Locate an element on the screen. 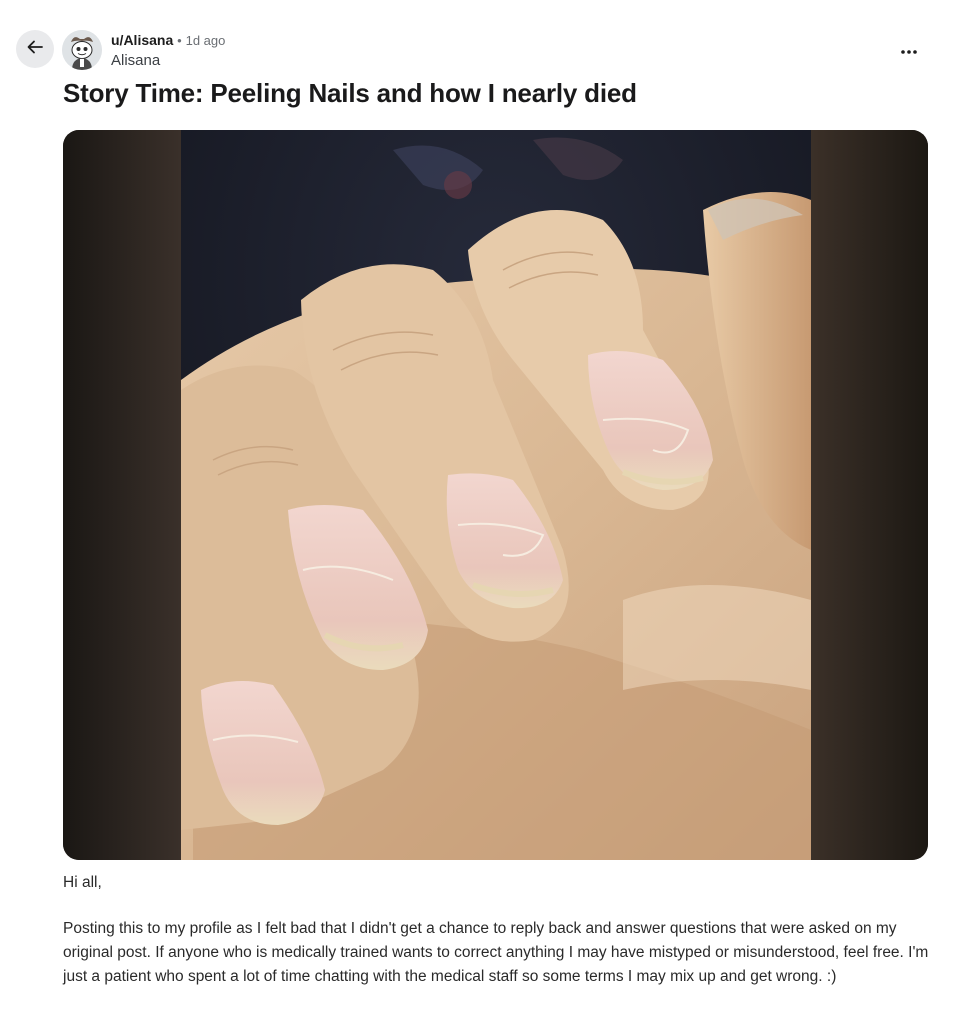  more-horizontal-icon is located at coordinates (909, 51).